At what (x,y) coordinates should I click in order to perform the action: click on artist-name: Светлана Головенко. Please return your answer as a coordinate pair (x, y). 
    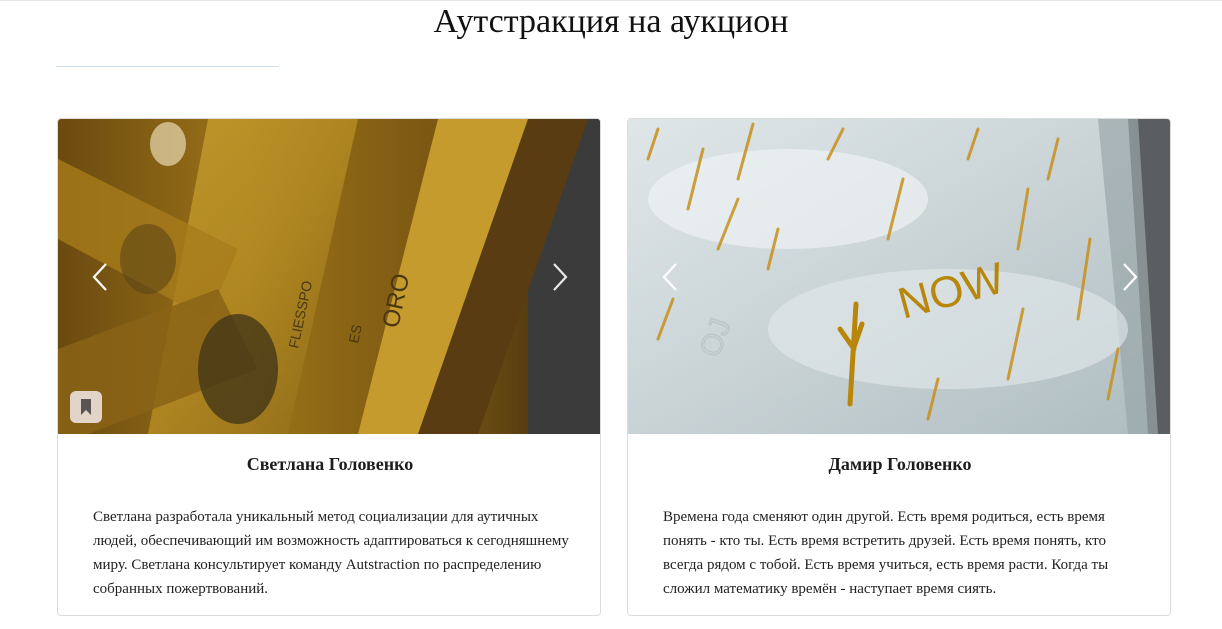
    Looking at the image, I should click on (330, 464).